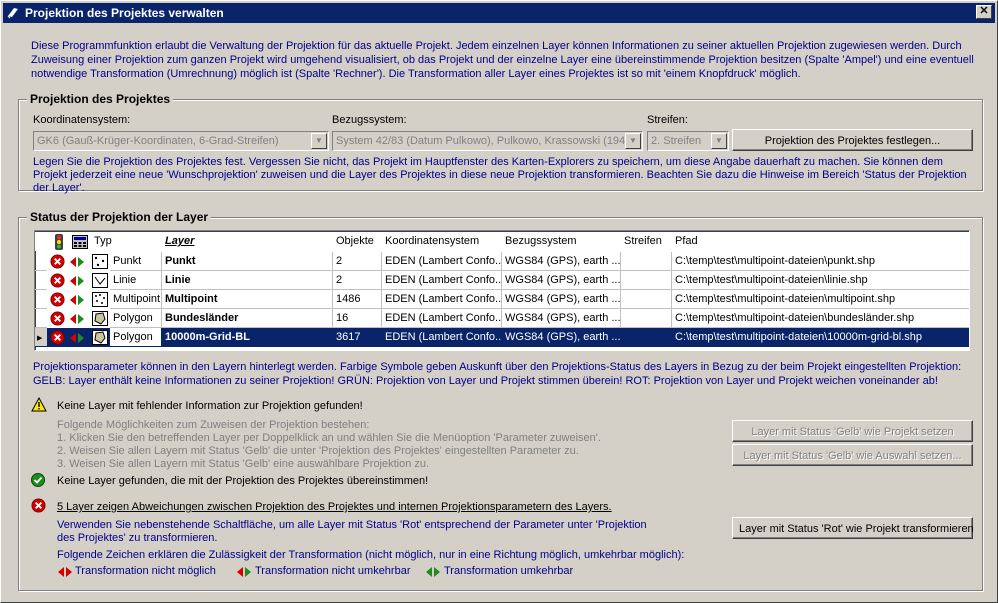  I want to click on row-indicator: ▶, so click(41, 337).